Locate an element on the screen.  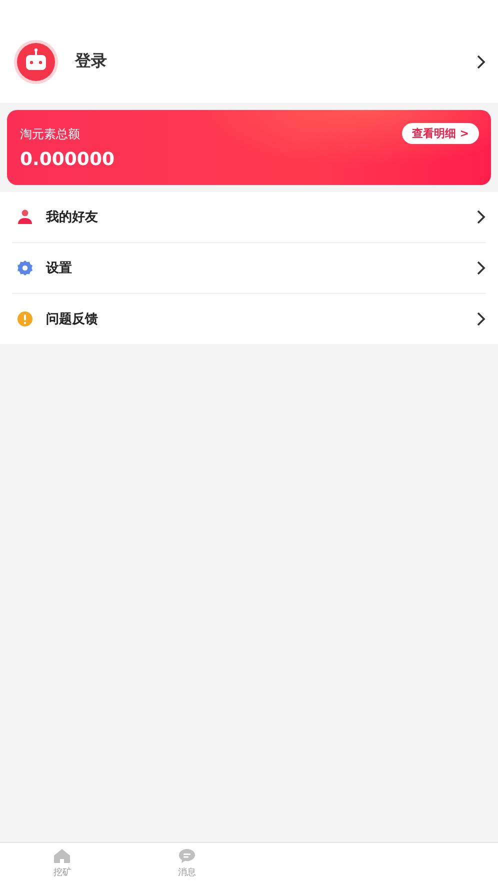
warning-icon is located at coordinates (25, 319).